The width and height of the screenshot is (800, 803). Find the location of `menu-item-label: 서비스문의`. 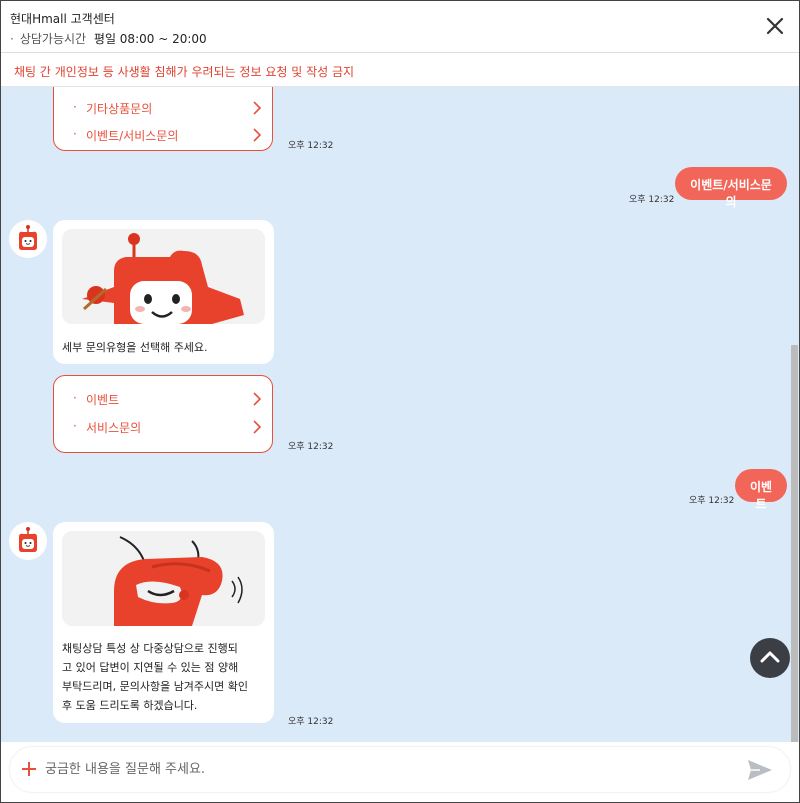

menu-item-label: 서비스문의 is located at coordinates (114, 428).